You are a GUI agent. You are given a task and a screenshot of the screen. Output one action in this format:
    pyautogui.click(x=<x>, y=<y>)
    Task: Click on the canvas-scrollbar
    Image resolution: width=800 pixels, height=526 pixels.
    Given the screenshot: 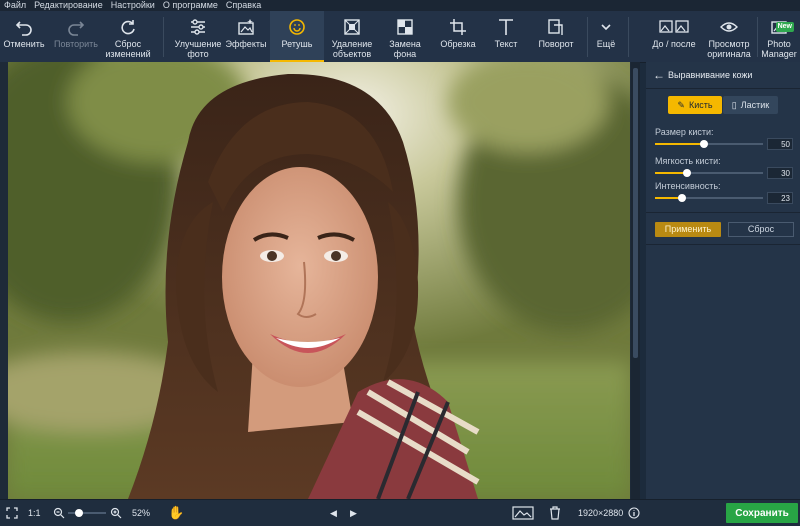 What is the action you would take?
    pyautogui.click(x=635, y=280)
    